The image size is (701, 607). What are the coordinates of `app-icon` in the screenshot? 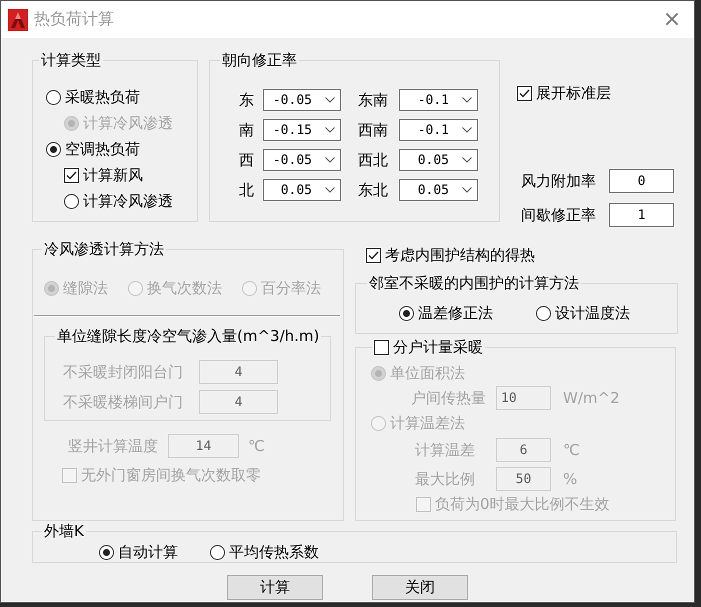 It's located at (18, 19).